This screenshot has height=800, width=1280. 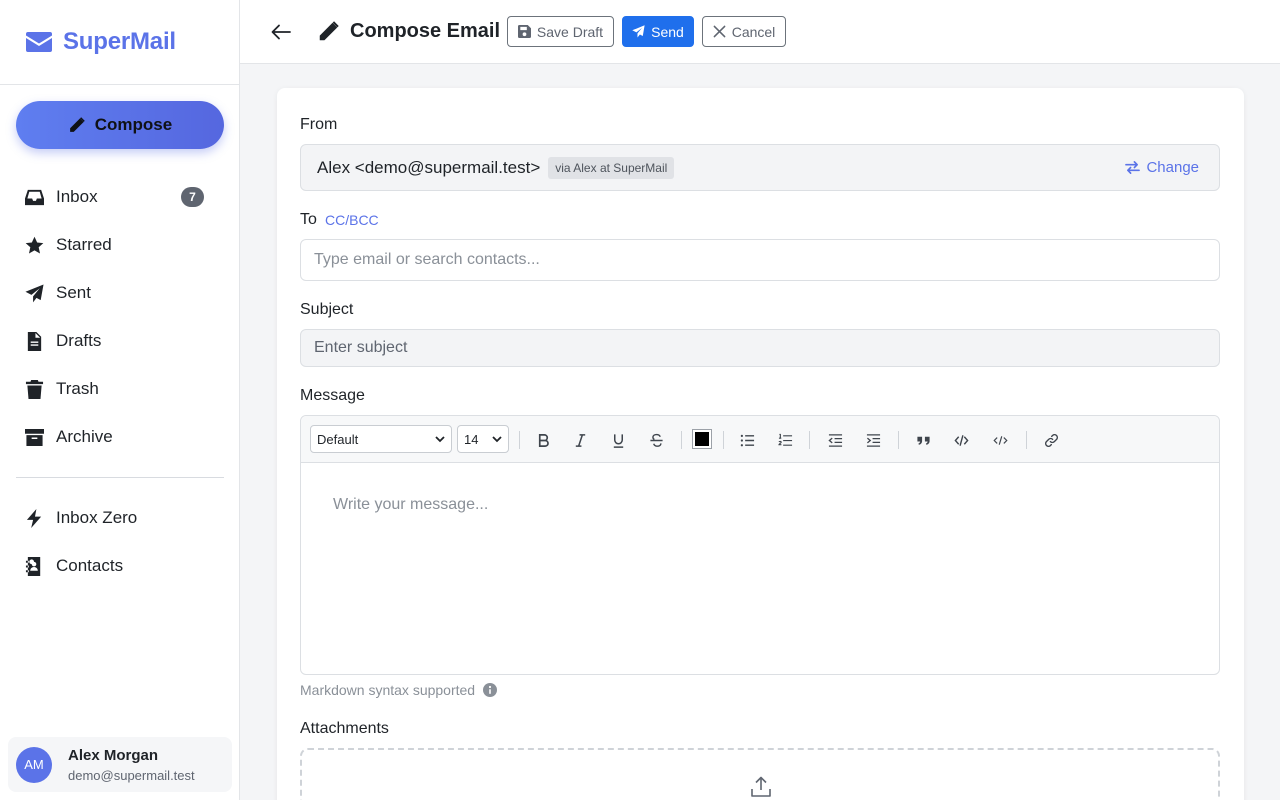 What do you see at coordinates (570, 31) in the screenshot?
I see `save-draft-label: Save Draft` at bounding box center [570, 31].